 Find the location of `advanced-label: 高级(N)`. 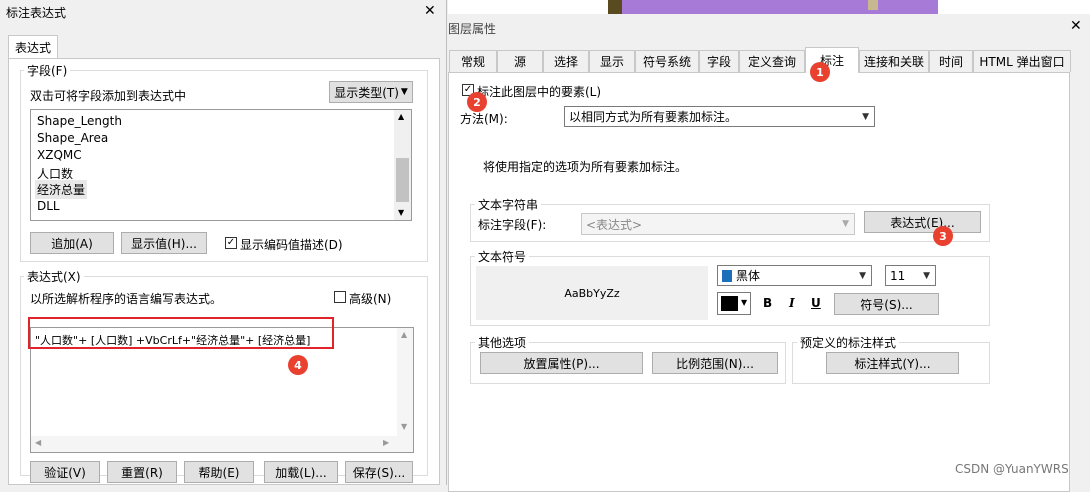

advanced-label: 高级(N) is located at coordinates (370, 299).